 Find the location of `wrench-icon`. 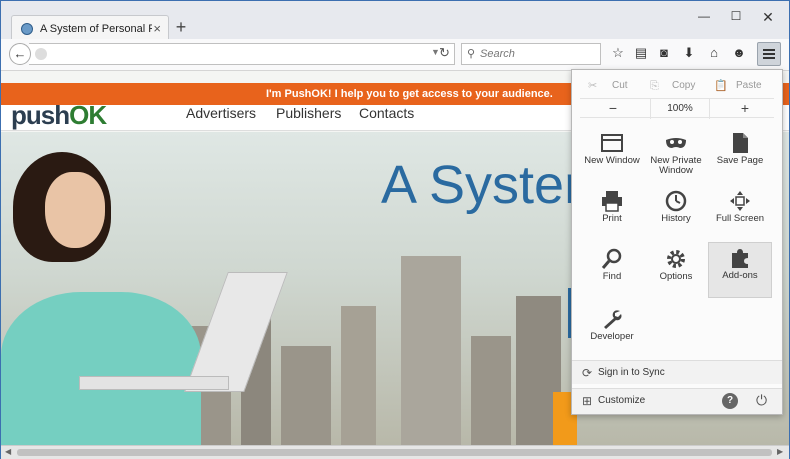

wrench-icon is located at coordinates (613, 319).